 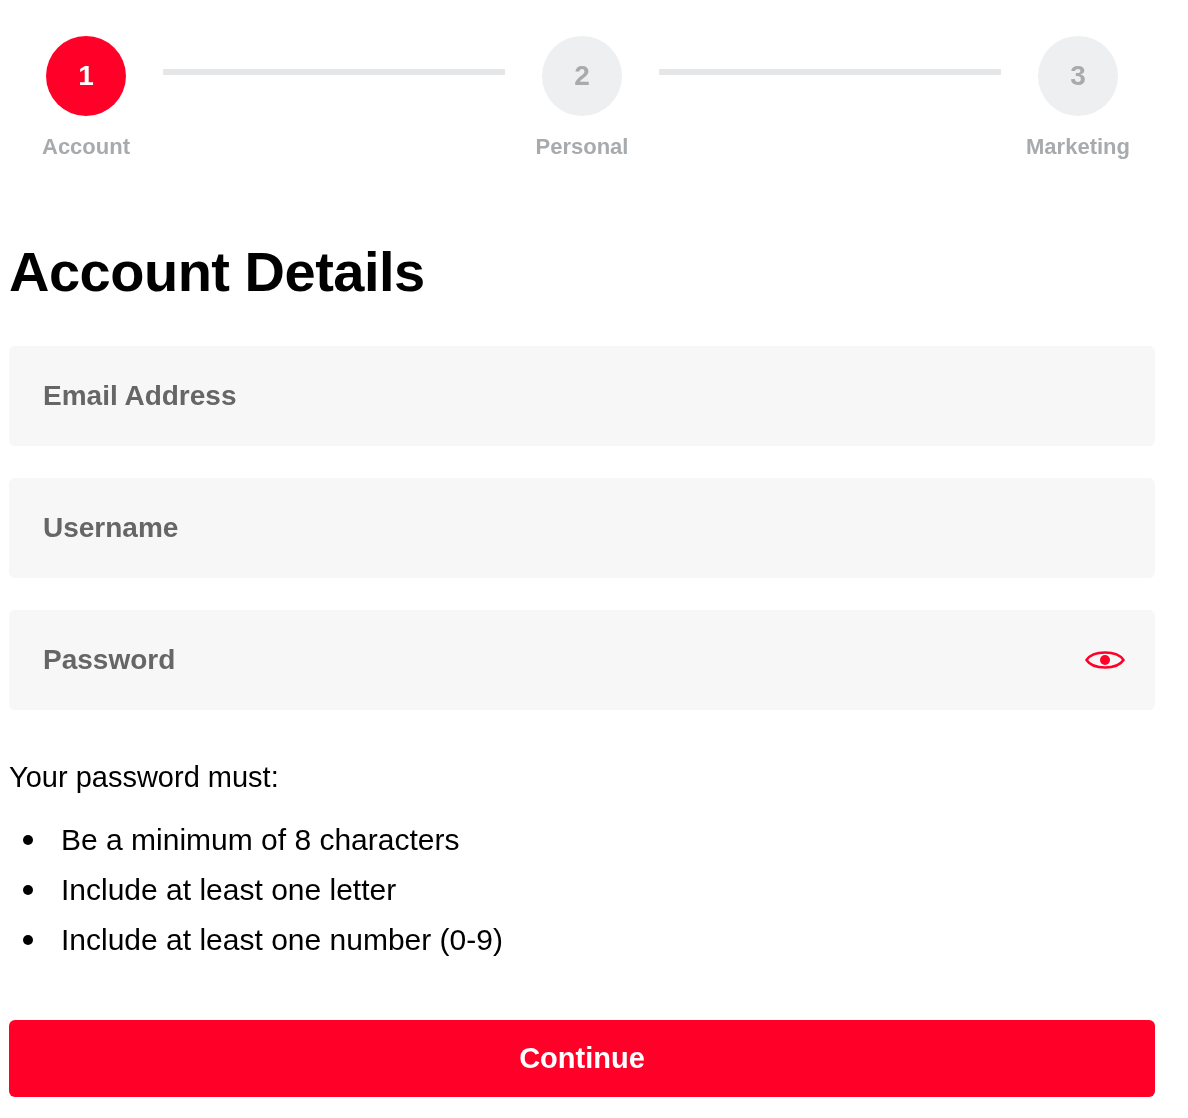 What do you see at coordinates (582, 76) in the screenshot?
I see `step-number: 2` at bounding box center [582, 76].